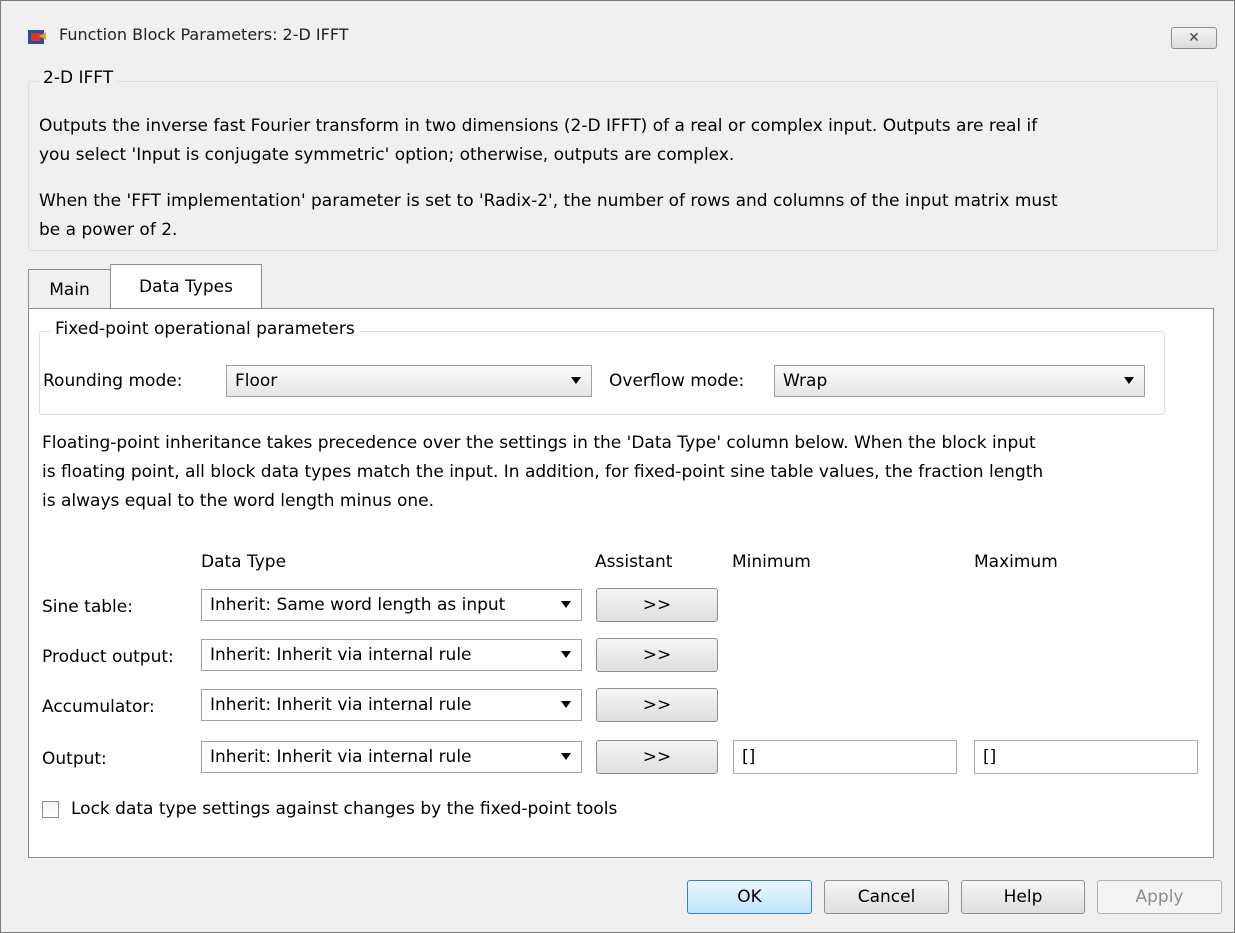 Image resolution: width=1235 pixels, height=933 pixels. I want to click on rounding-mode-select: Floor, so click(409, 381).